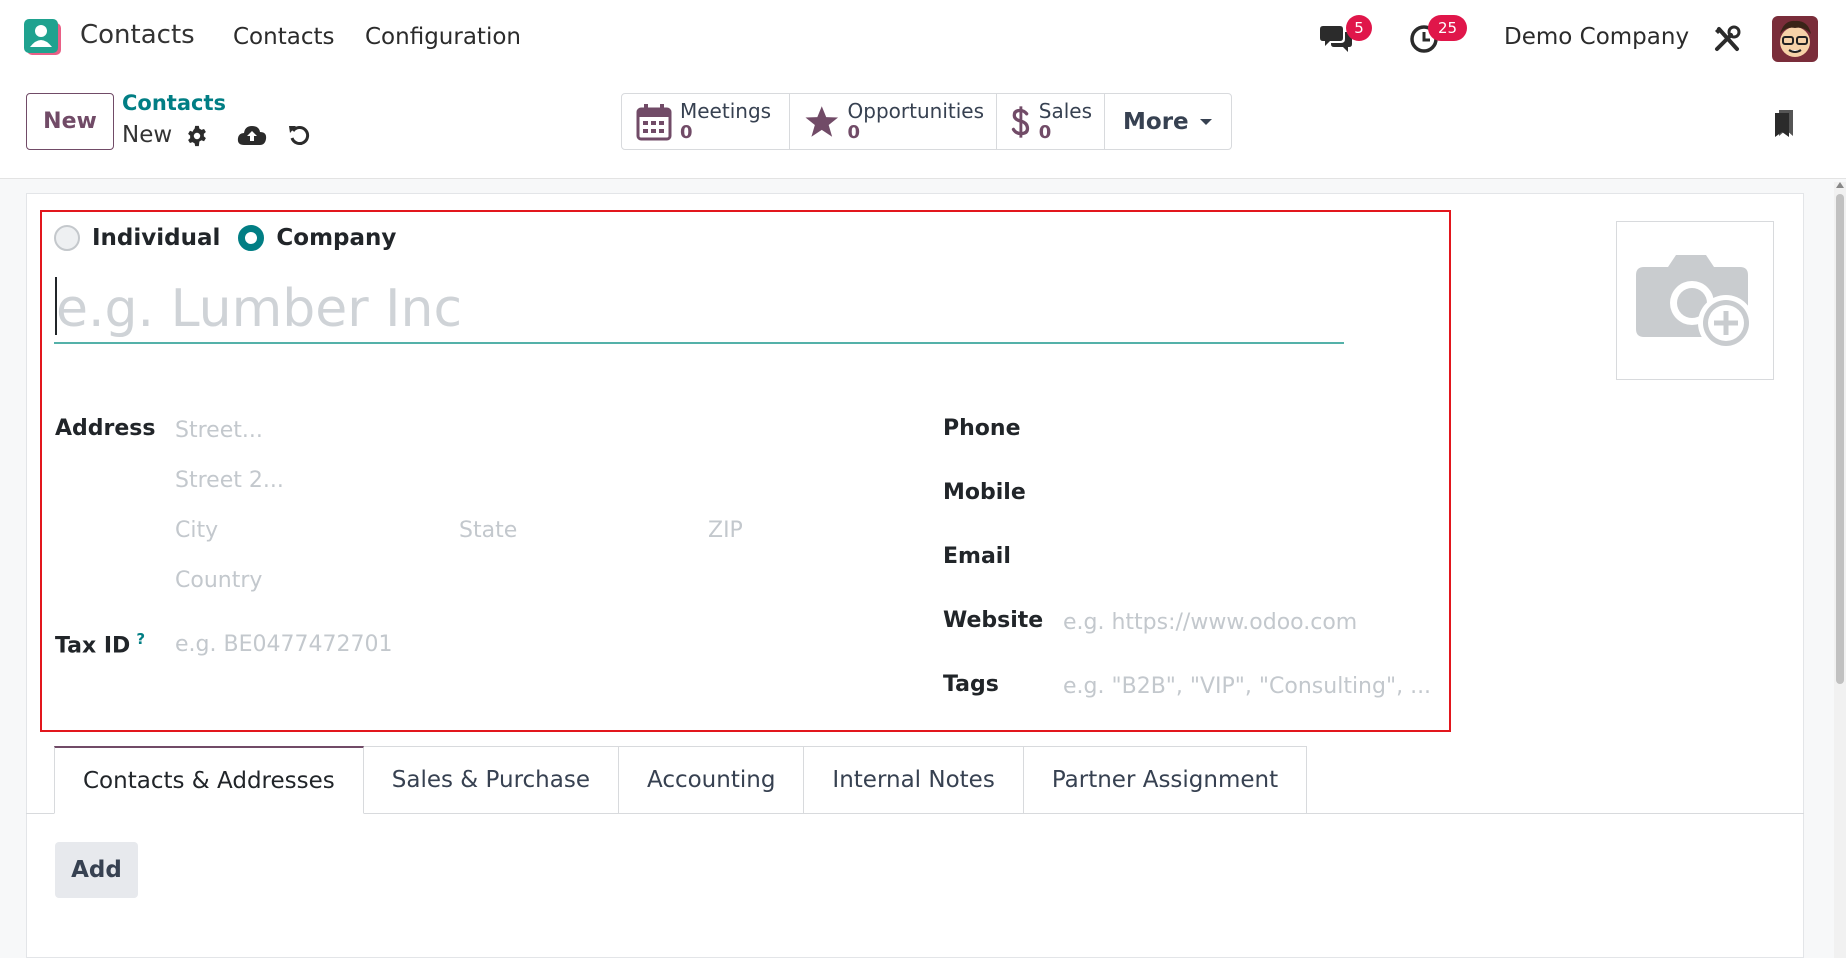  What do you see at coordinates (234, 238) in the screenshot?
I see `company-type-radio-group: Individual Company` at bounding box center [234, 238].